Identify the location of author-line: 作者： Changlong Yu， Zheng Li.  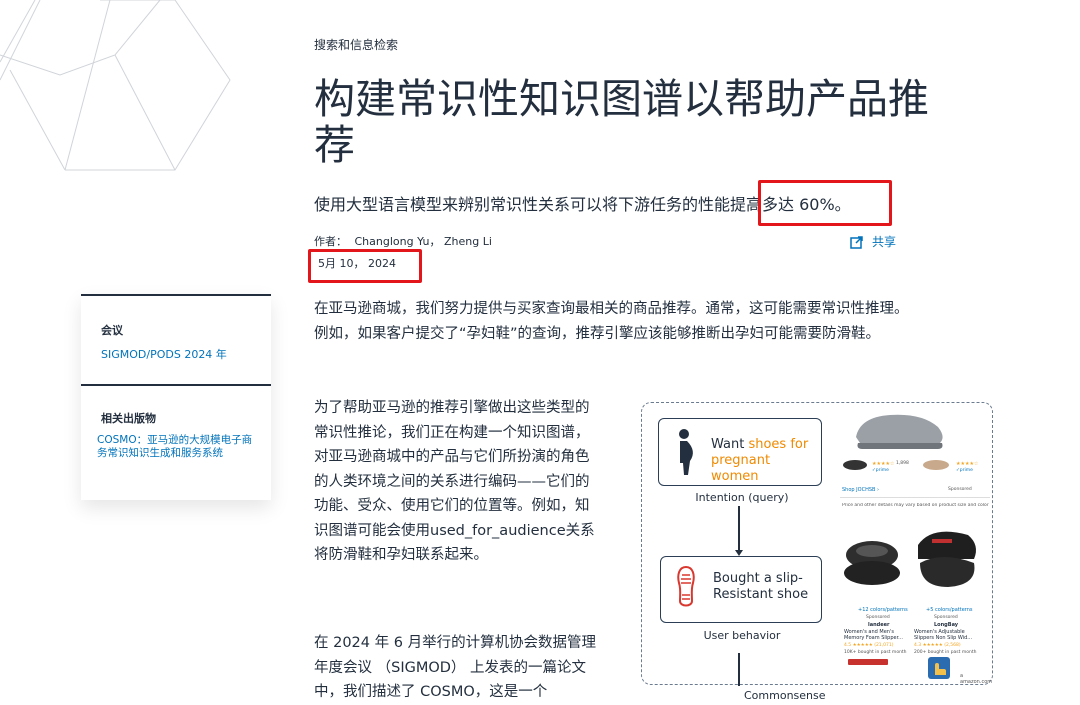
(403, 241).